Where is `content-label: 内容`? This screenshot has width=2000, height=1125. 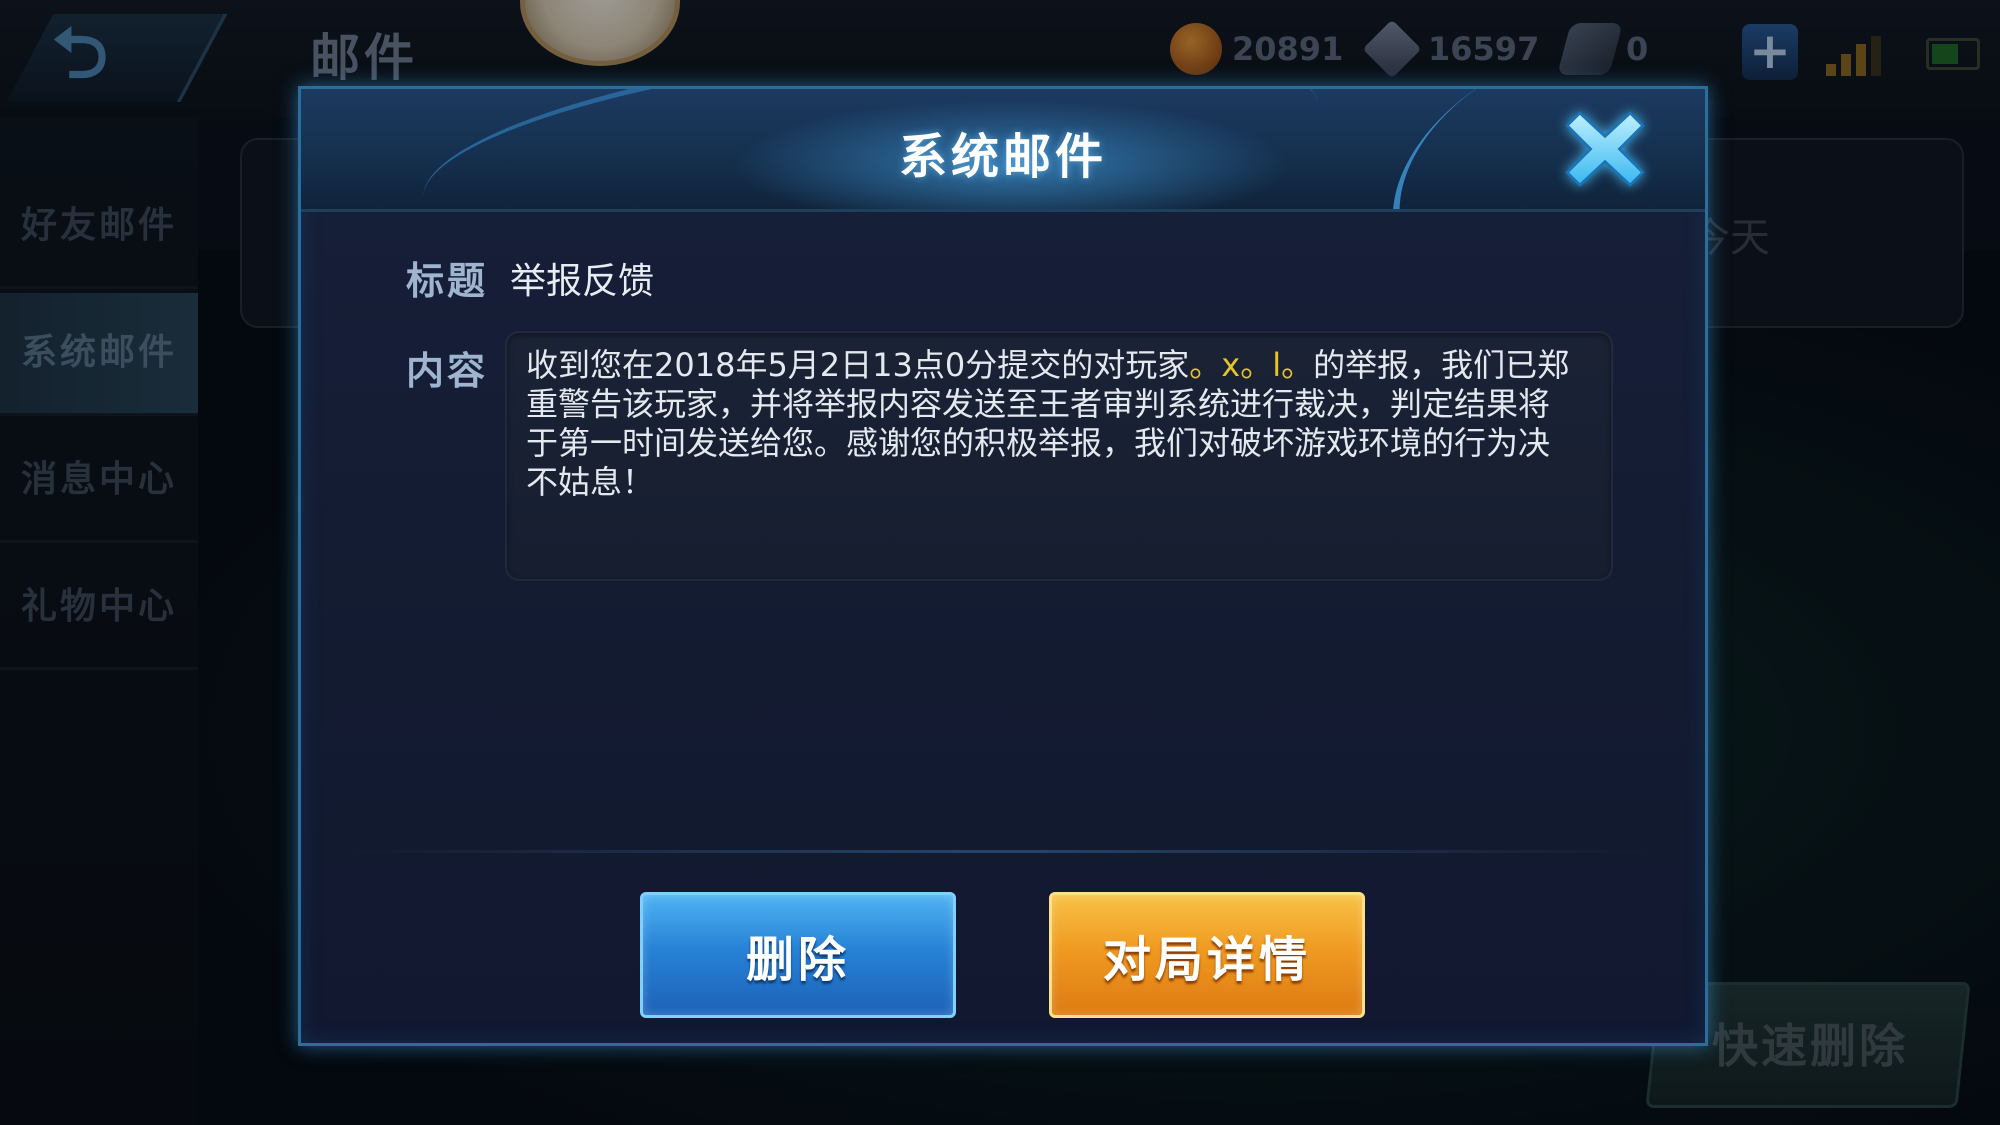 content-label: 内容 is located at coordinates (447, 371).